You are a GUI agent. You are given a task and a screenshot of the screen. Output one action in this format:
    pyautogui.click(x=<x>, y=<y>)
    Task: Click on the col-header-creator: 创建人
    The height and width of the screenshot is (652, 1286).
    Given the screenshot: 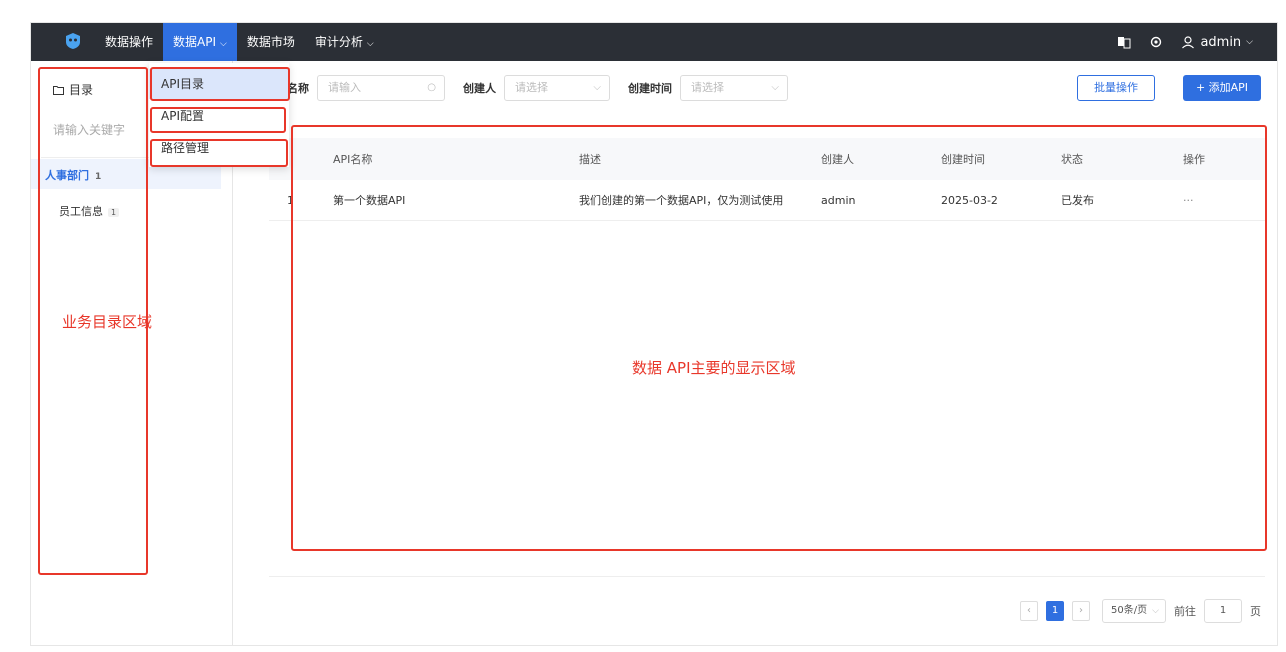 What is the action you would take?
    pyautogui.click(x=837, y=159)
    